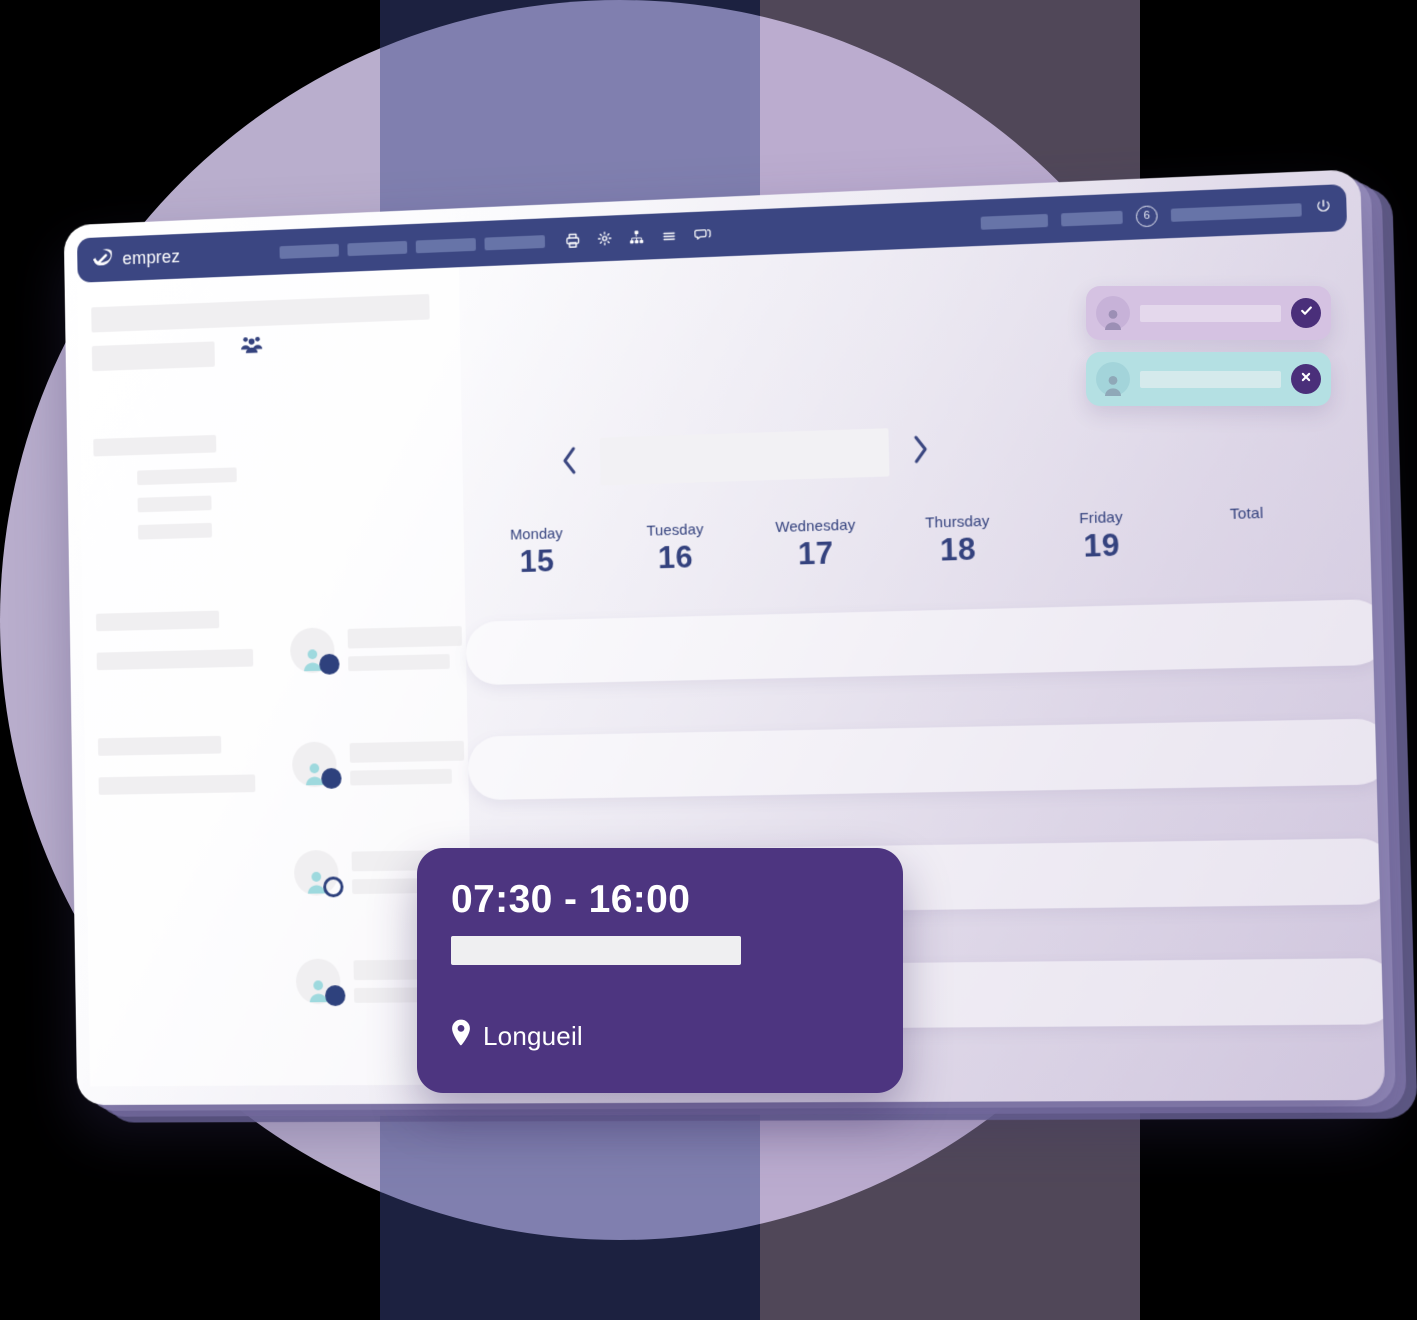 Image resolution: width=1417 pixels, height=1320 pixels. I want to click on sidebar-section-2-header, so click(157, 621).